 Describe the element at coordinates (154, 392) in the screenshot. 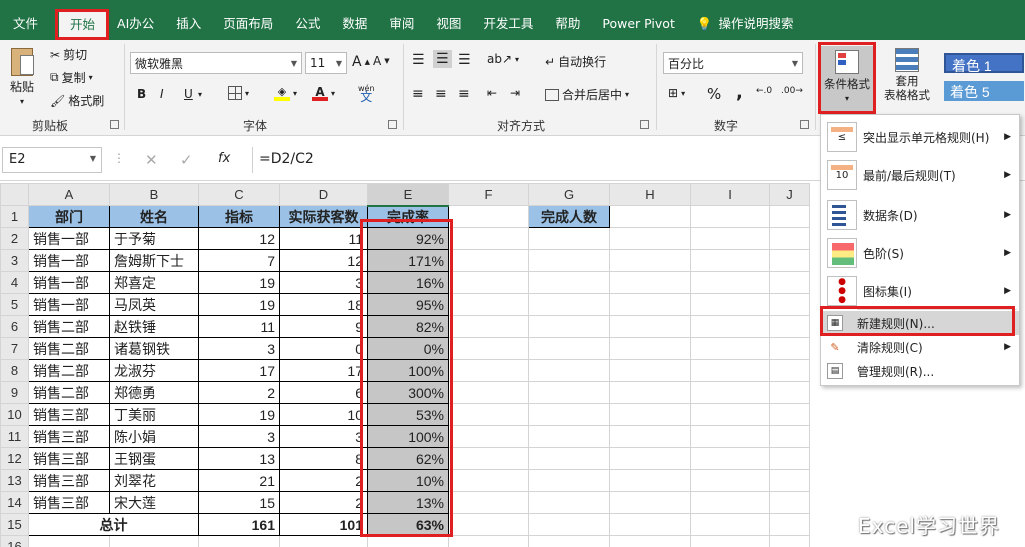

I see `cell: 郑德勇` at that location.